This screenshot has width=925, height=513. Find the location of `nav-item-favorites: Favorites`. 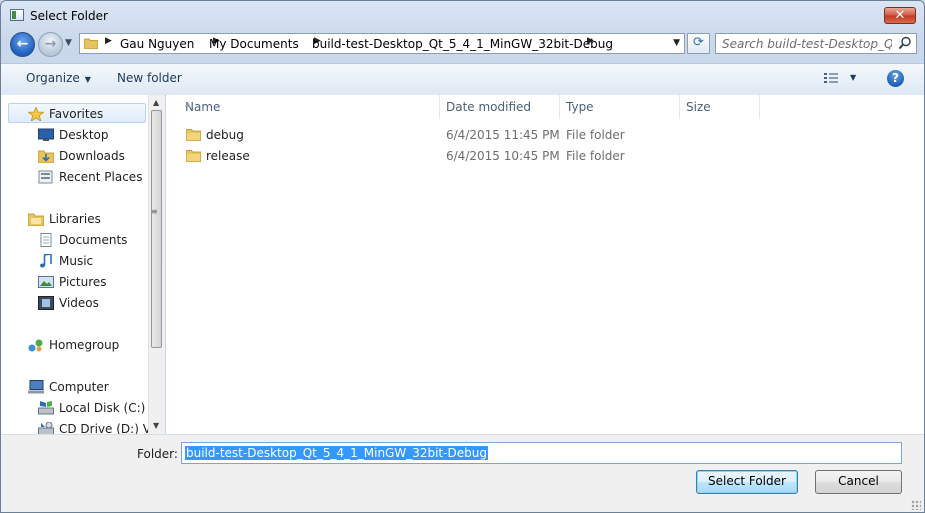

nav-item-favorites: Favorites is located at coordinates (77, 113).